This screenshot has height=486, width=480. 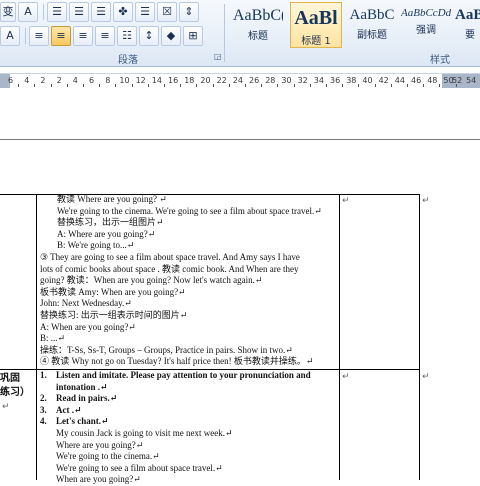 I want to click on ruler-number: 44, so click(x=399, y=80).